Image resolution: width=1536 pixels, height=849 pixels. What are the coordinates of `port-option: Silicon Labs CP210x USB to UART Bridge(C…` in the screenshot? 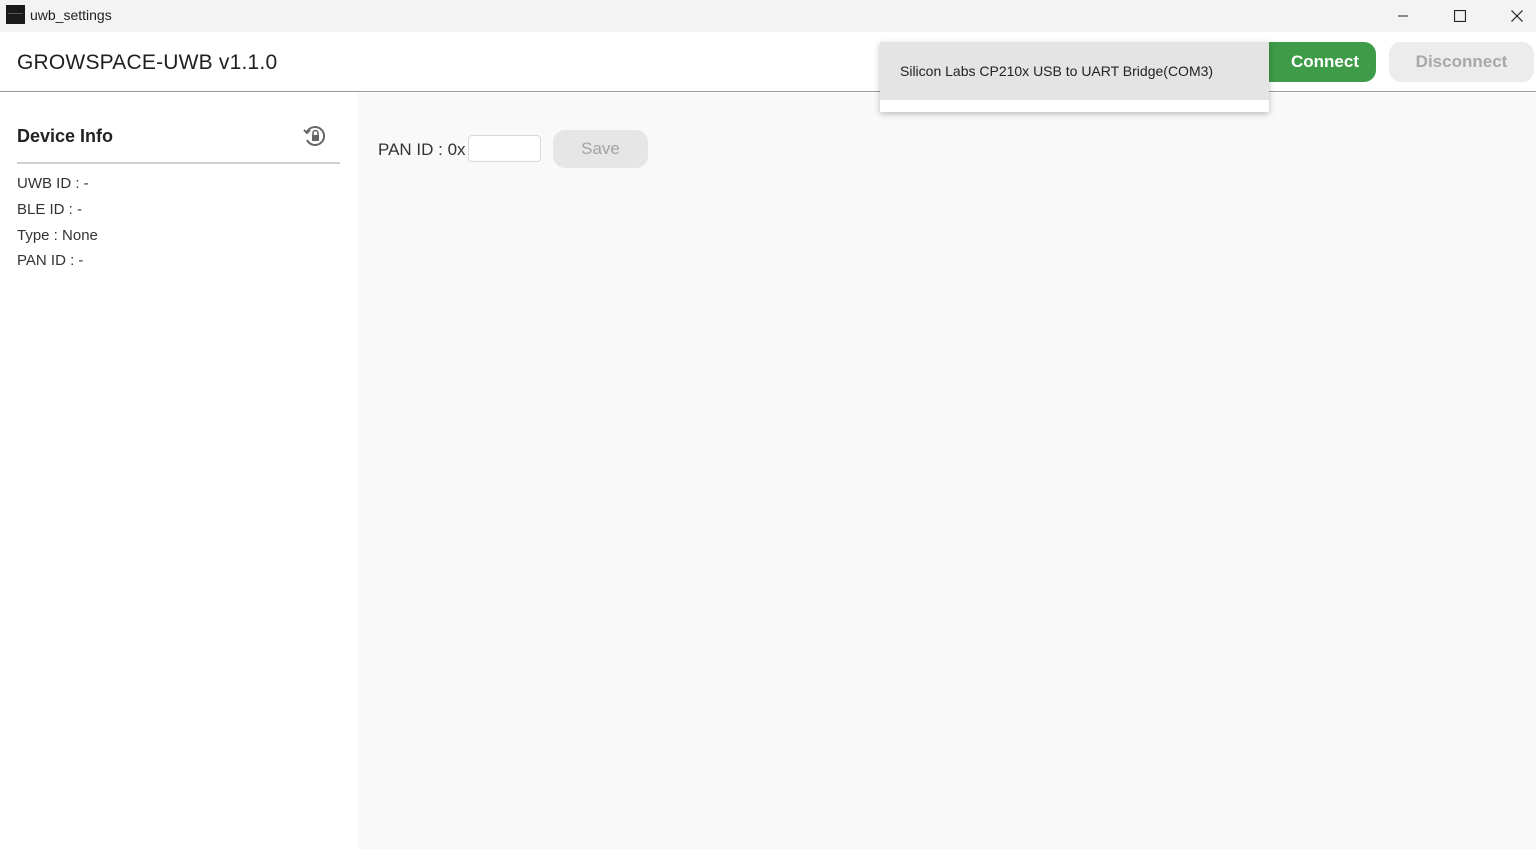 It's located at (1074, 71).